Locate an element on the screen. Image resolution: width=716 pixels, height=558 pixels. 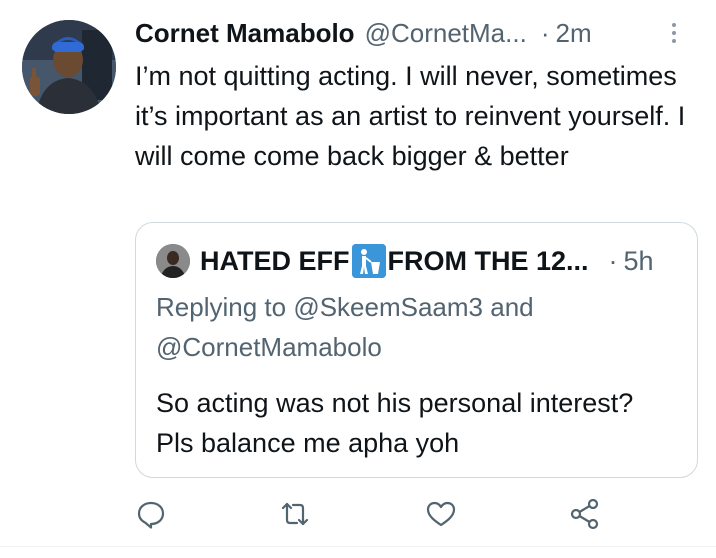
put-litter-in-its-place-icon is located at coordinates (368, 261).